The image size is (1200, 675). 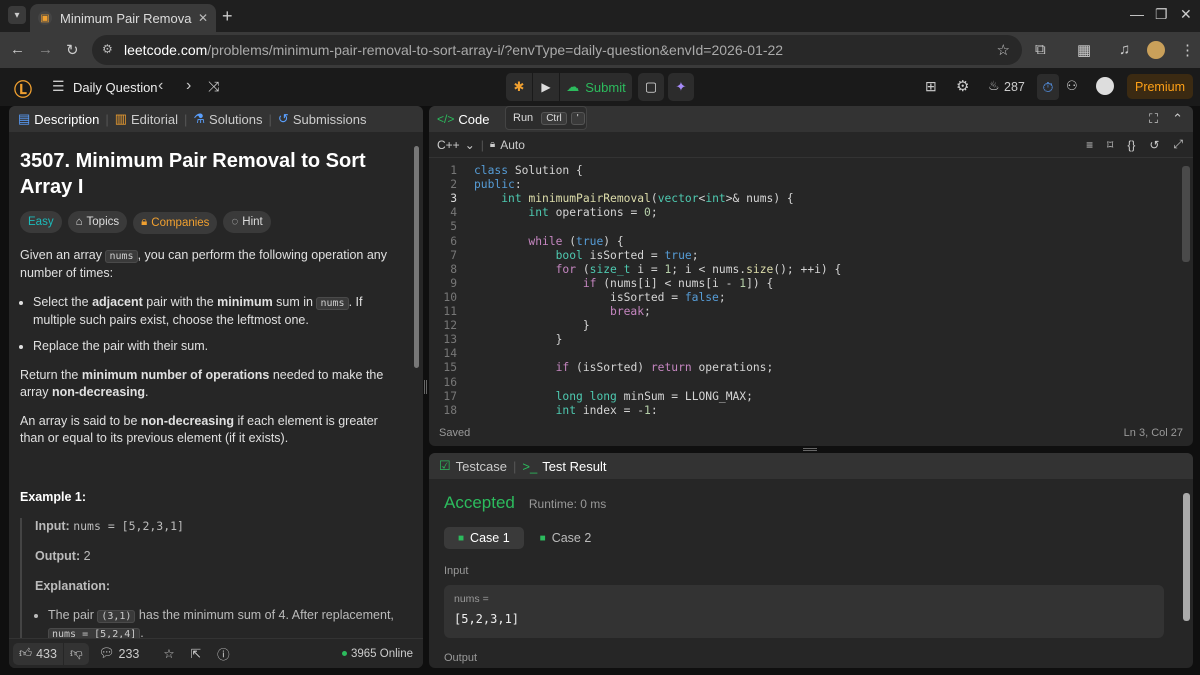 What do you see at coordinates (474, 119) in the screenshot?
I see `code-panel-title: Code` at bounding box center [474, 119].